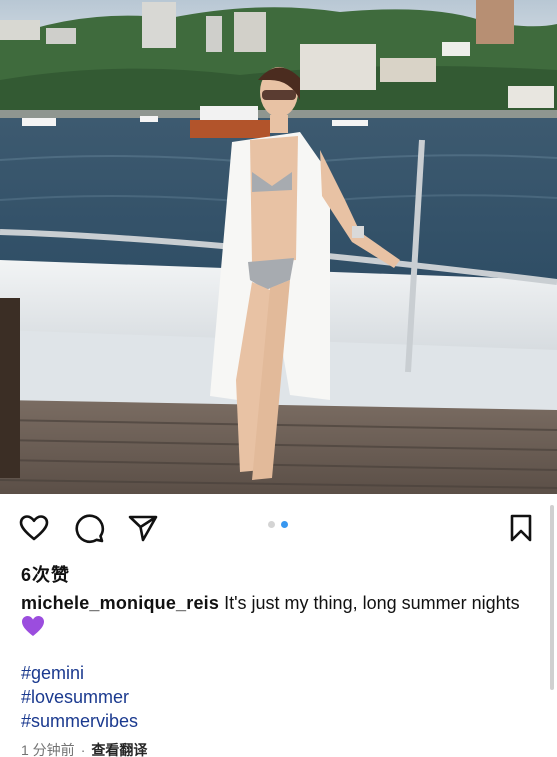 This screenshot has height=757, width=557. What do you see at coordinates (521, 528) in the screenshot?
I see `bookmark-icon` at bounding box center [521, 528].